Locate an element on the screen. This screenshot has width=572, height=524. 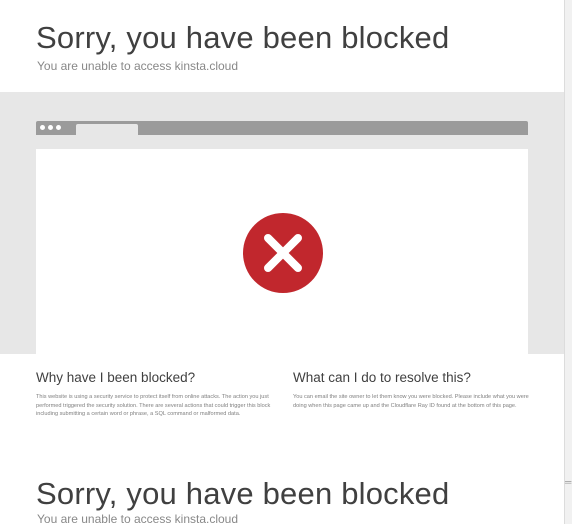
browser-toolbar is located at coordinates (282, 128).